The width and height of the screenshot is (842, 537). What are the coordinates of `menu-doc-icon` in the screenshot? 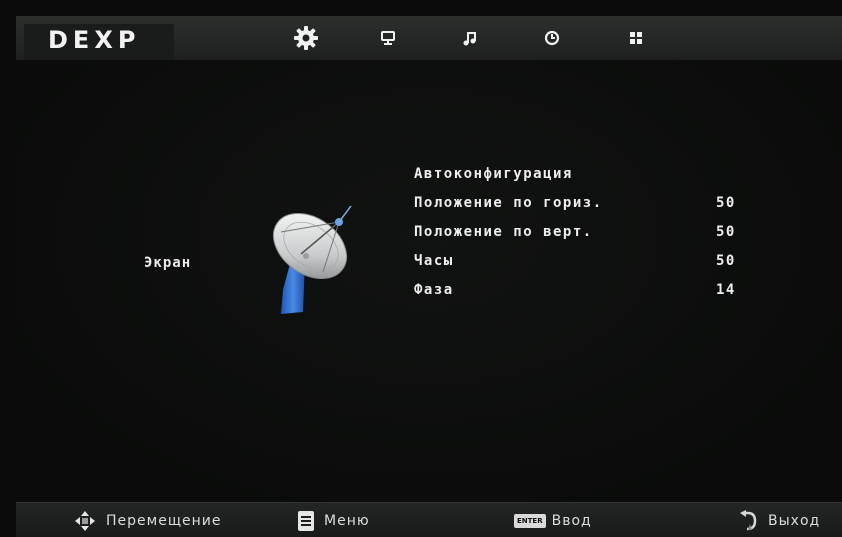 It's located at (306, 520).